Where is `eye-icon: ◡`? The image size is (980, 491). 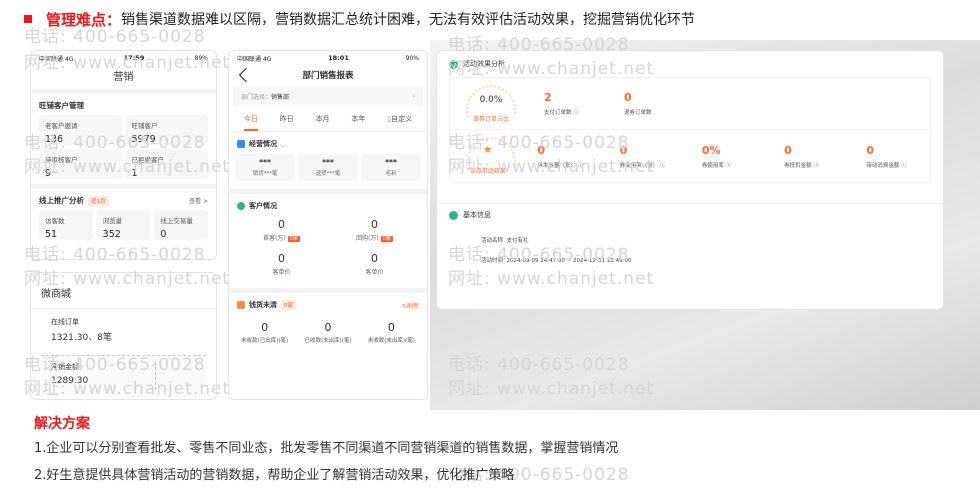 eye-icon: ◡ is located at coordinates (282, 144).